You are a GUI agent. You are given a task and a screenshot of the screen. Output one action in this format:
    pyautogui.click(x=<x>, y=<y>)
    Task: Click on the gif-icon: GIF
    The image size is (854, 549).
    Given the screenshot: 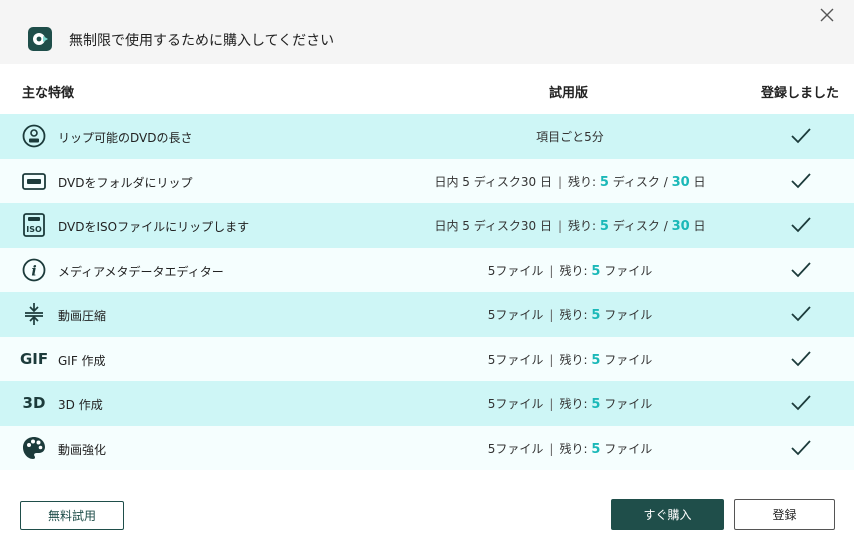 What is the action you would take?
    pyautogui.click(x=34, y=358)
    